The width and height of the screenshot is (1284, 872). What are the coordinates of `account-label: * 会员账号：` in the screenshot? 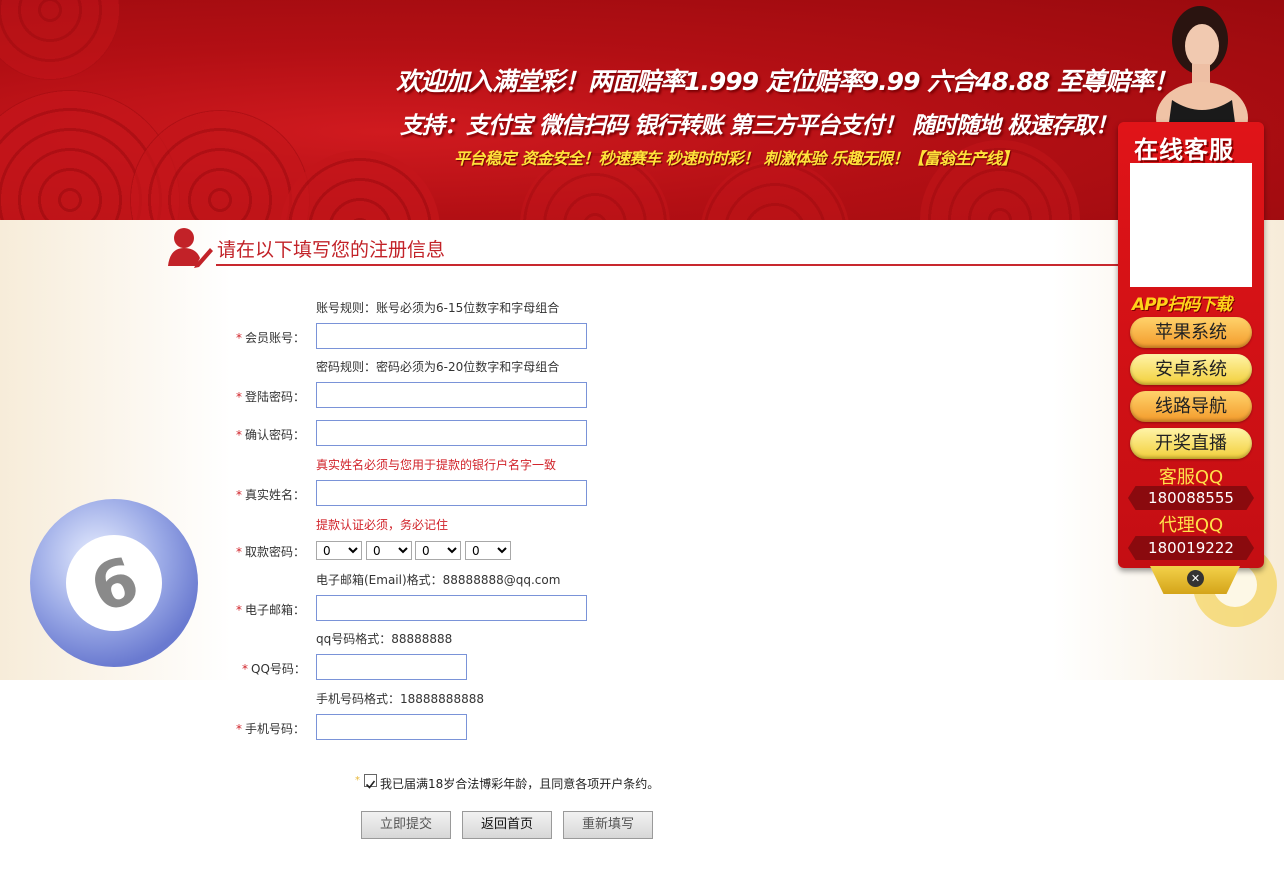 It's located at (271, 338).